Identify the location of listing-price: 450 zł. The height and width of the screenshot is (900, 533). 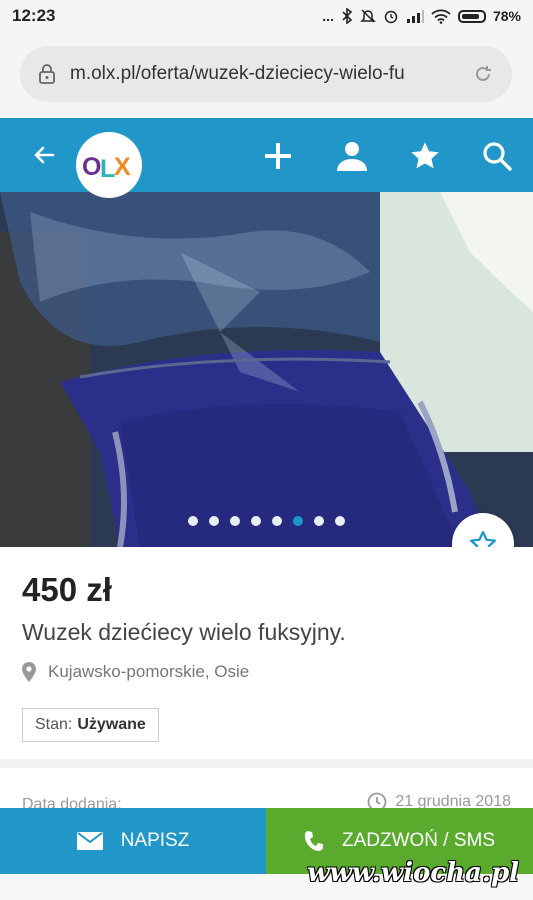
(67, 589).